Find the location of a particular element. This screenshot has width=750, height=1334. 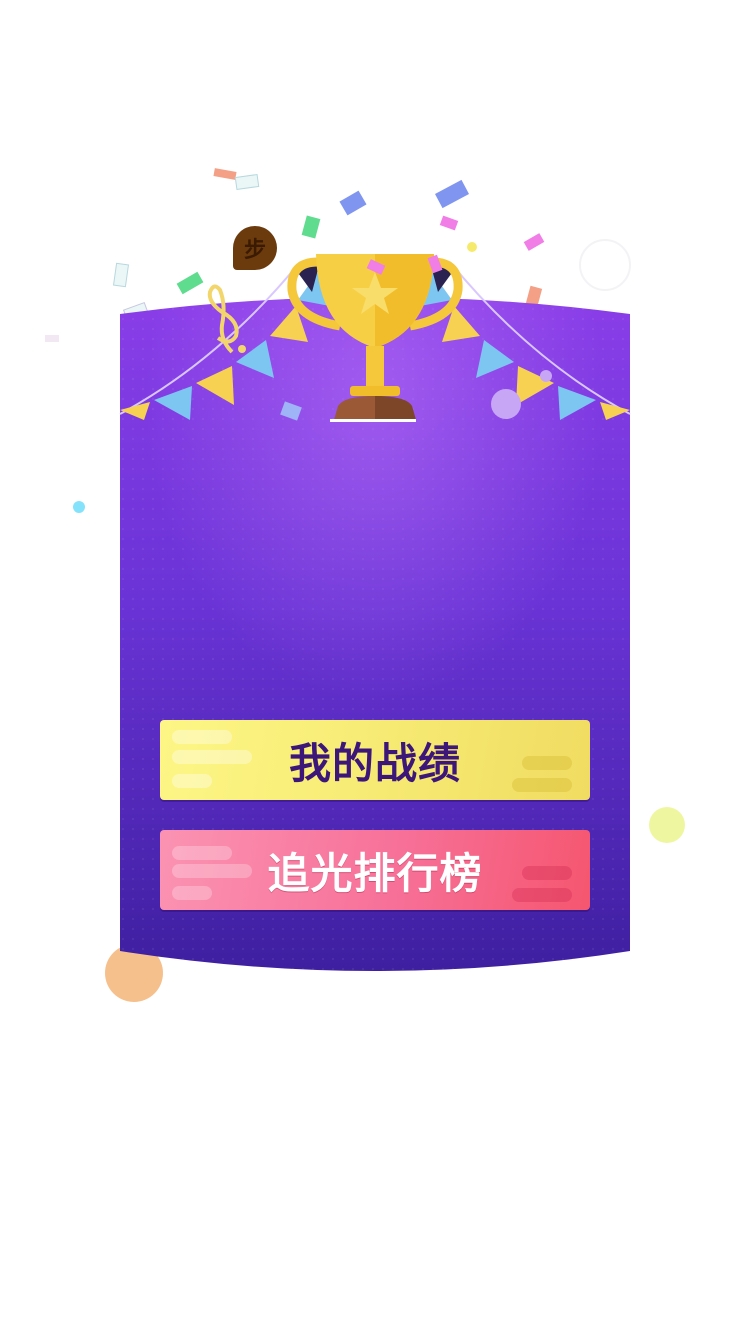

treble-clef-icon is located at coordinates (226, 319).